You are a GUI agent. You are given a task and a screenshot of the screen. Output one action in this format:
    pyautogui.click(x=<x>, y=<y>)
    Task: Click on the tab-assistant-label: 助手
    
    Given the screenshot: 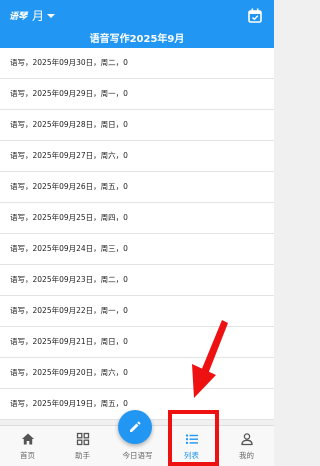 What is the action you would take?
    pyautogui.click(x=82, y=455)
    